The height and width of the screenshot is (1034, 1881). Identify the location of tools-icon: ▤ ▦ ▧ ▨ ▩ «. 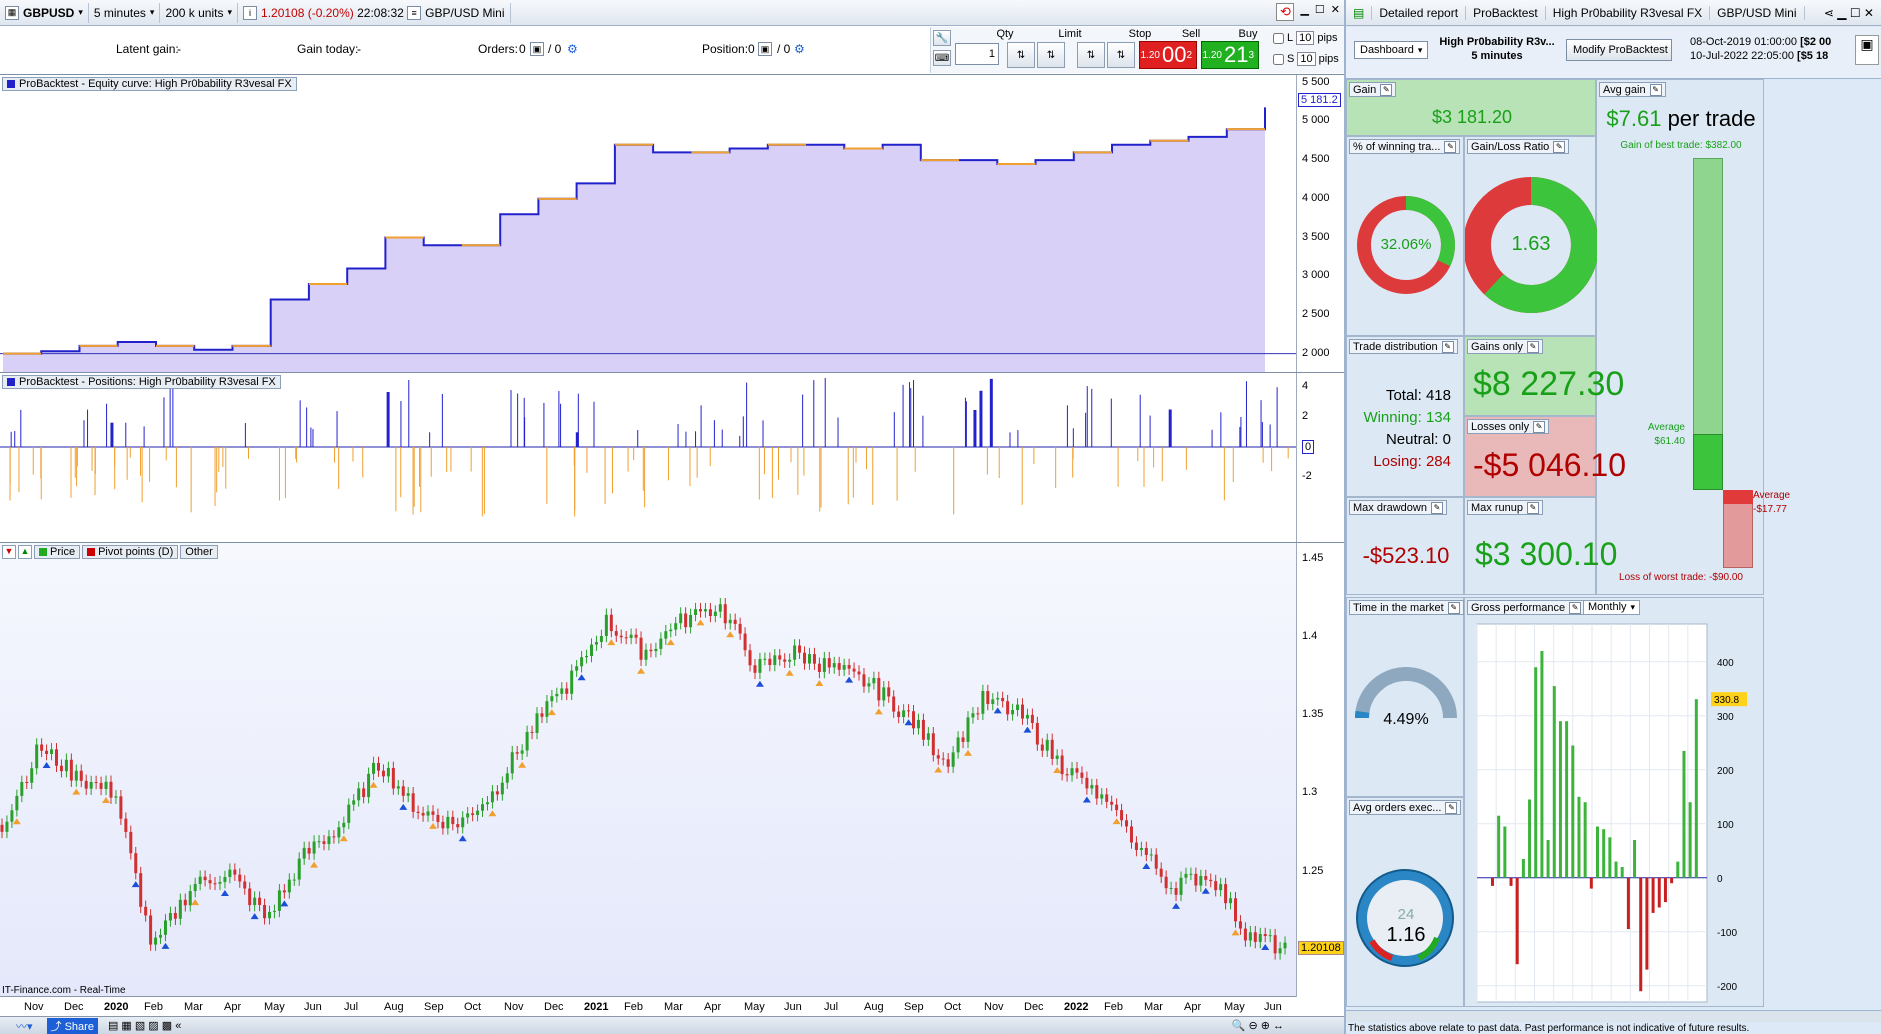
(144, 1025).